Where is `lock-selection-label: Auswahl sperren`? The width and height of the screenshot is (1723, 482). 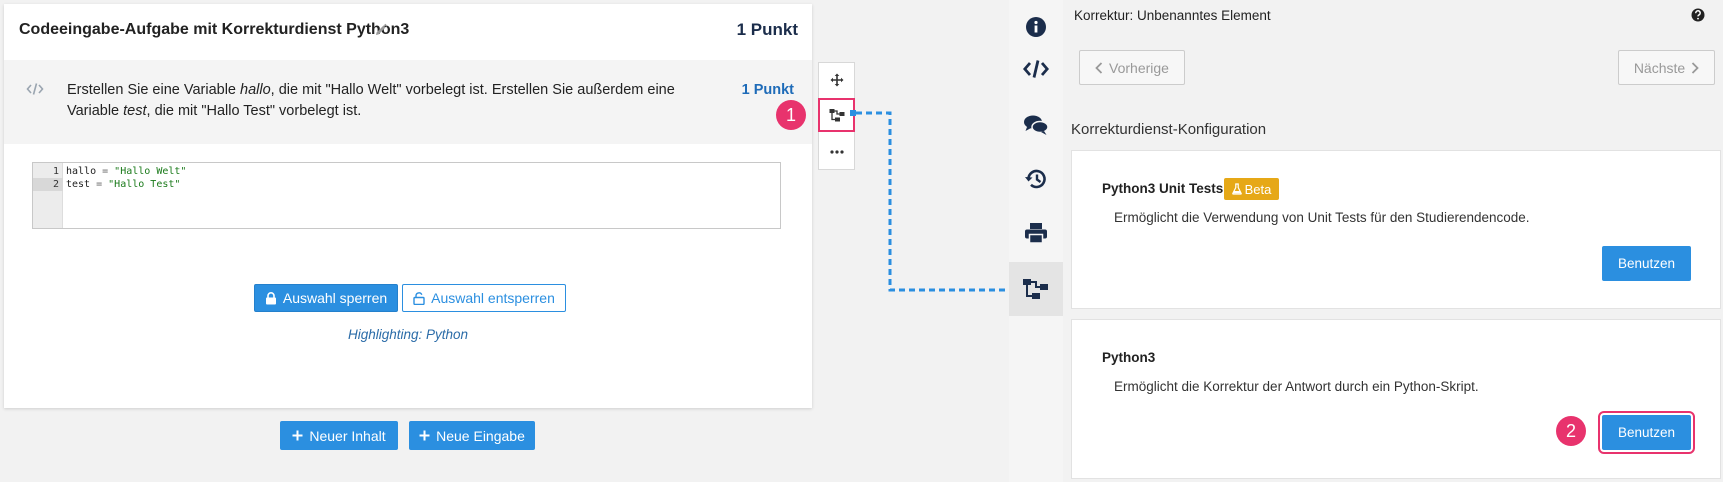 lock-selection-label: Auswahl sperren is located at coordinates (335, 298).